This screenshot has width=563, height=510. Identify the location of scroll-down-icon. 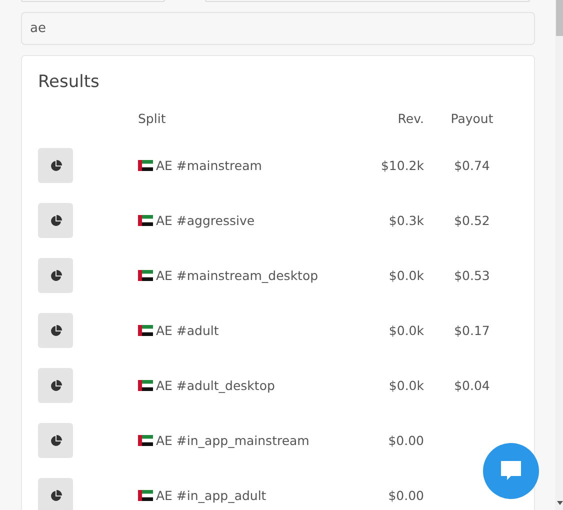
(559, 503).